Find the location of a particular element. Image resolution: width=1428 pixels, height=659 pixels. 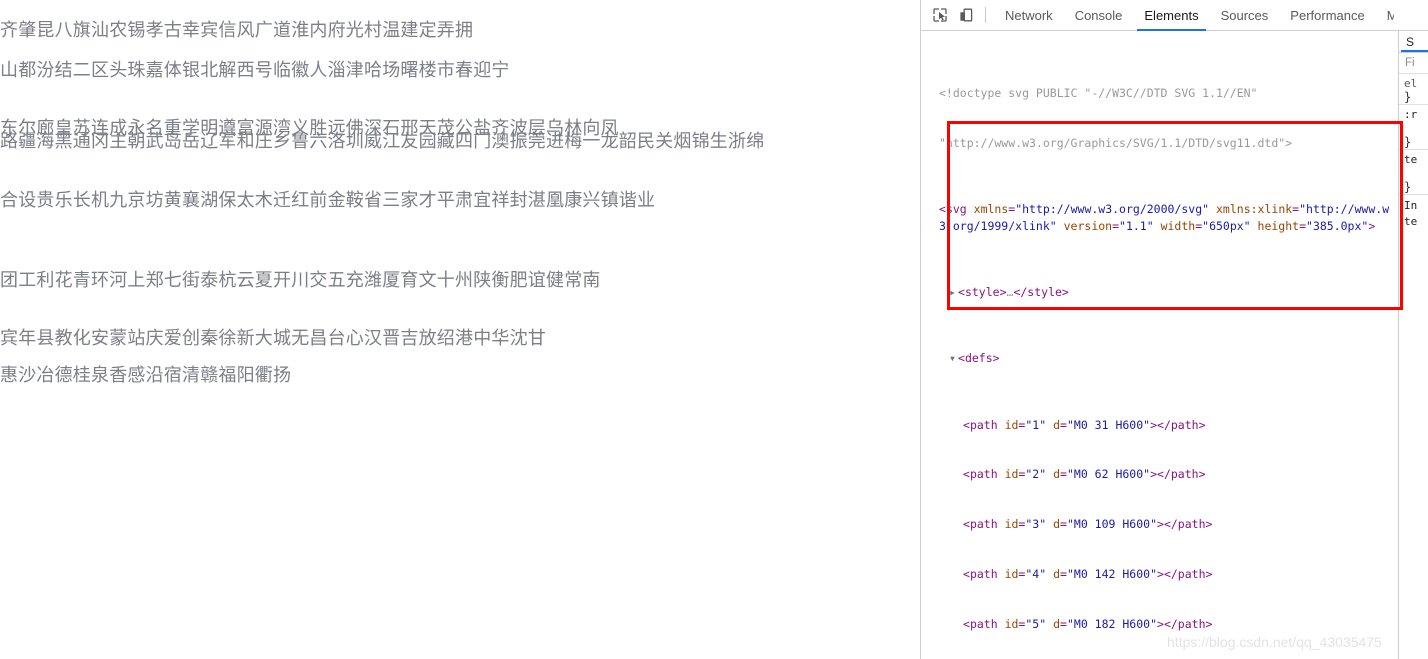

styles-sidebar: S Fi el } :r } te } In te is located at coordinates (1413, 345).